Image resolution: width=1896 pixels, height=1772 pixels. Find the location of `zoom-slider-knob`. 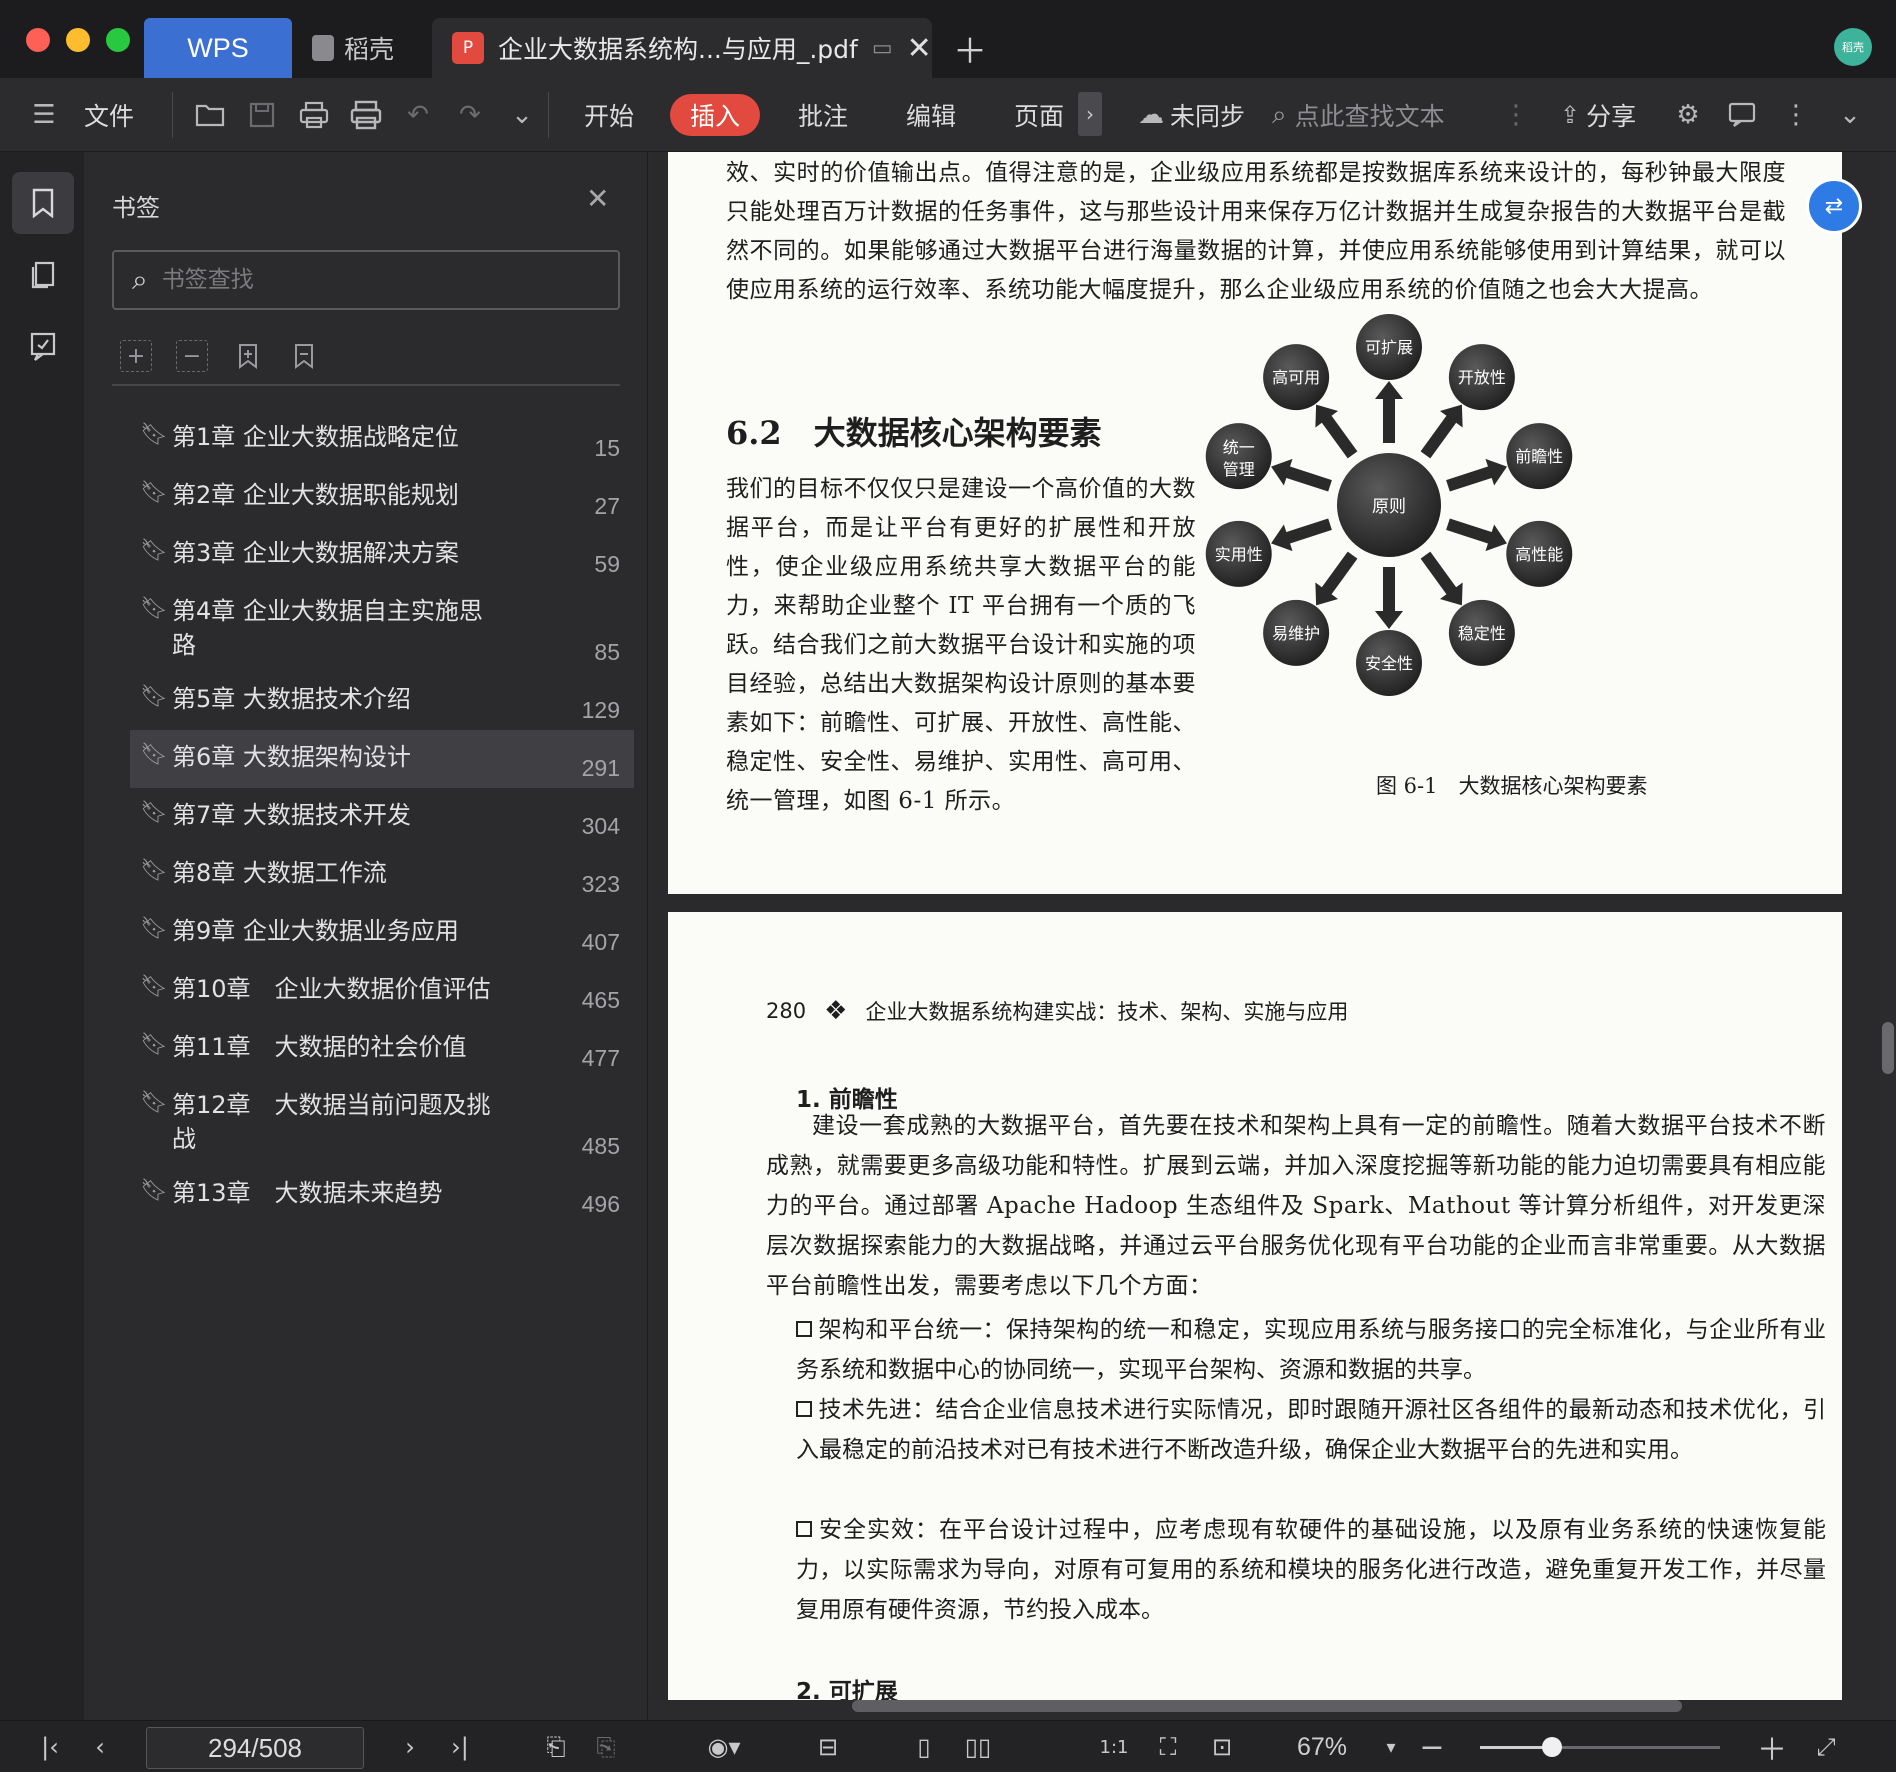

zoom-slider-knob is located at coordinates (1552, 1747).